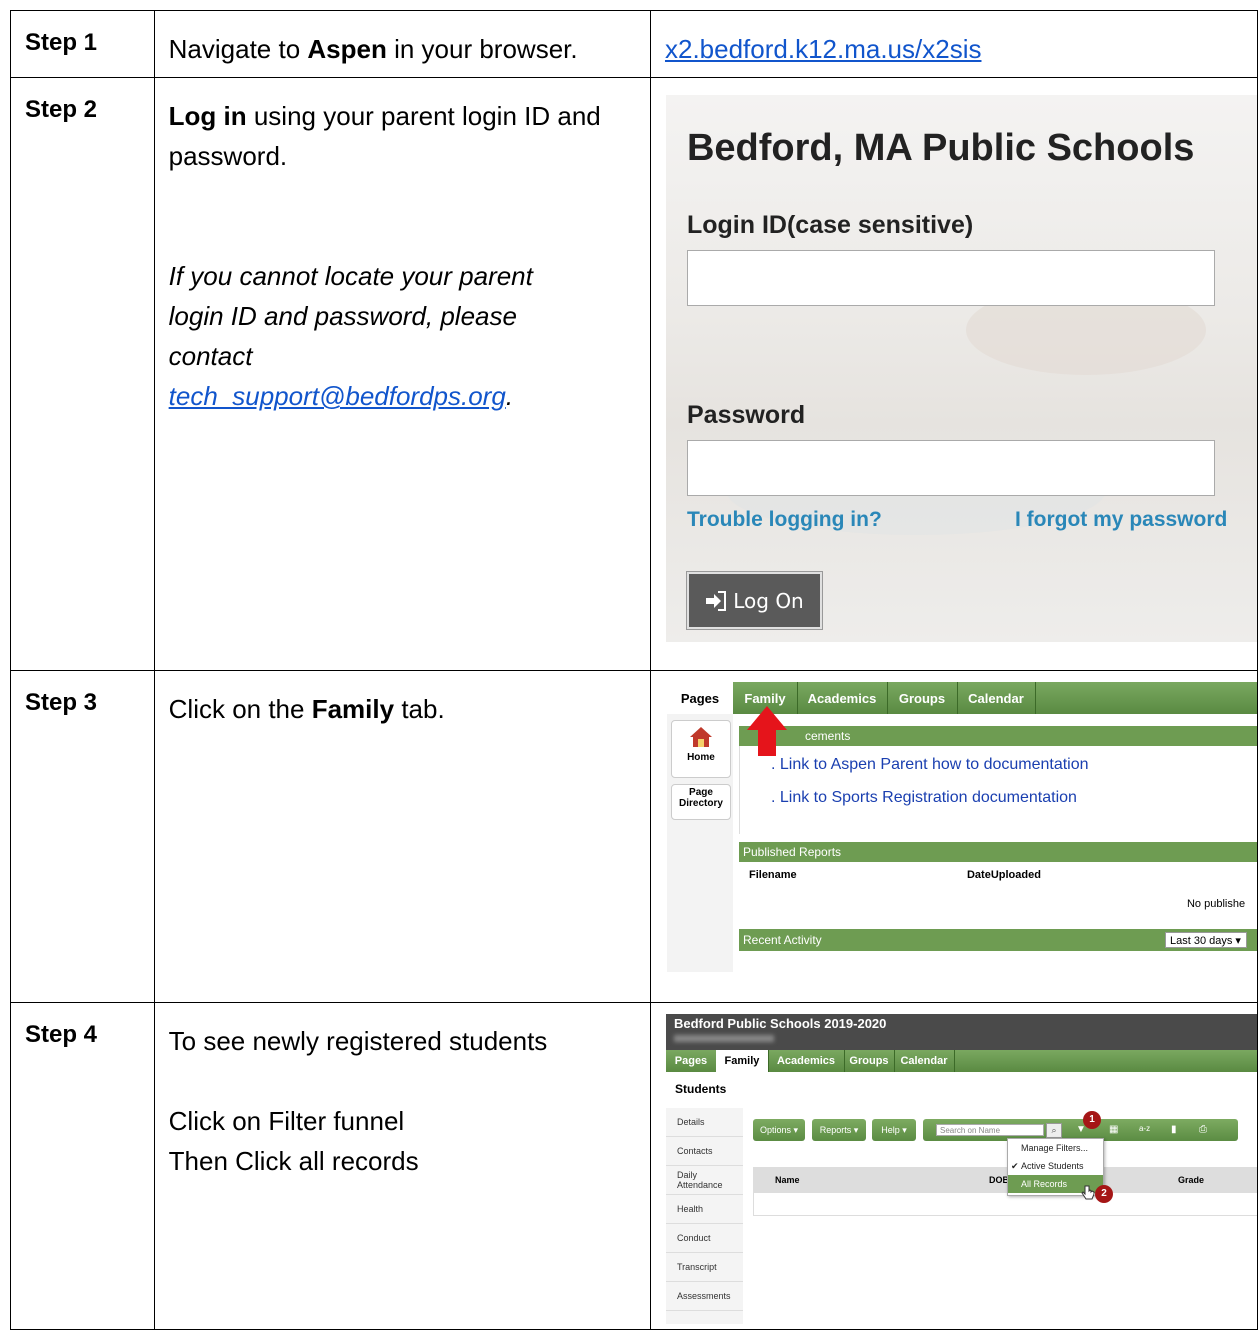 Image resolution: width=1258 pixels, height=1339 pixels. I want to click on hand-cursor-icon, so click(1088, 1192).